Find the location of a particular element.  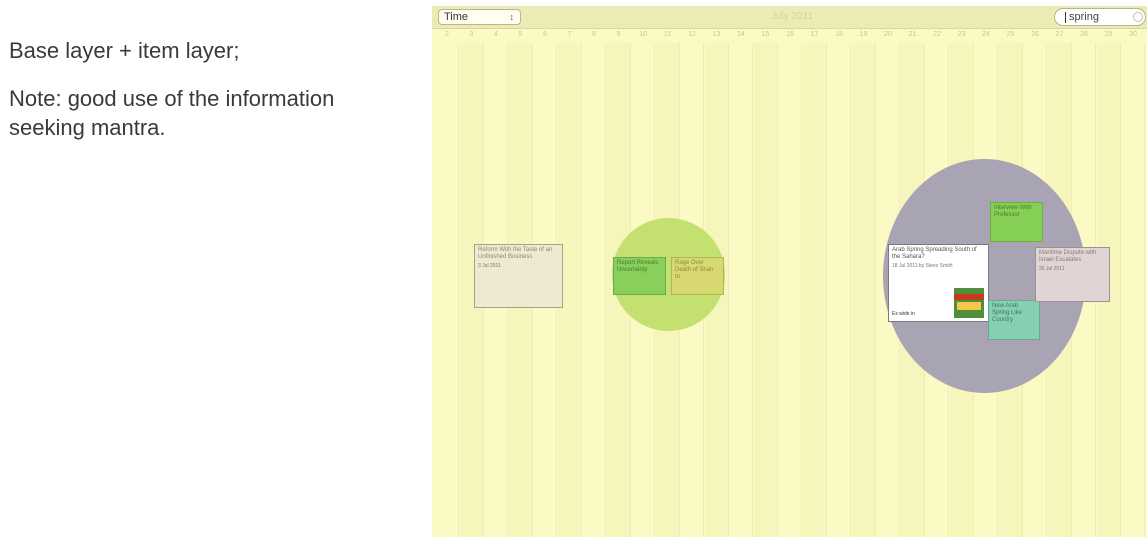

day-tick: 23 is located at coordinates (961, 34).